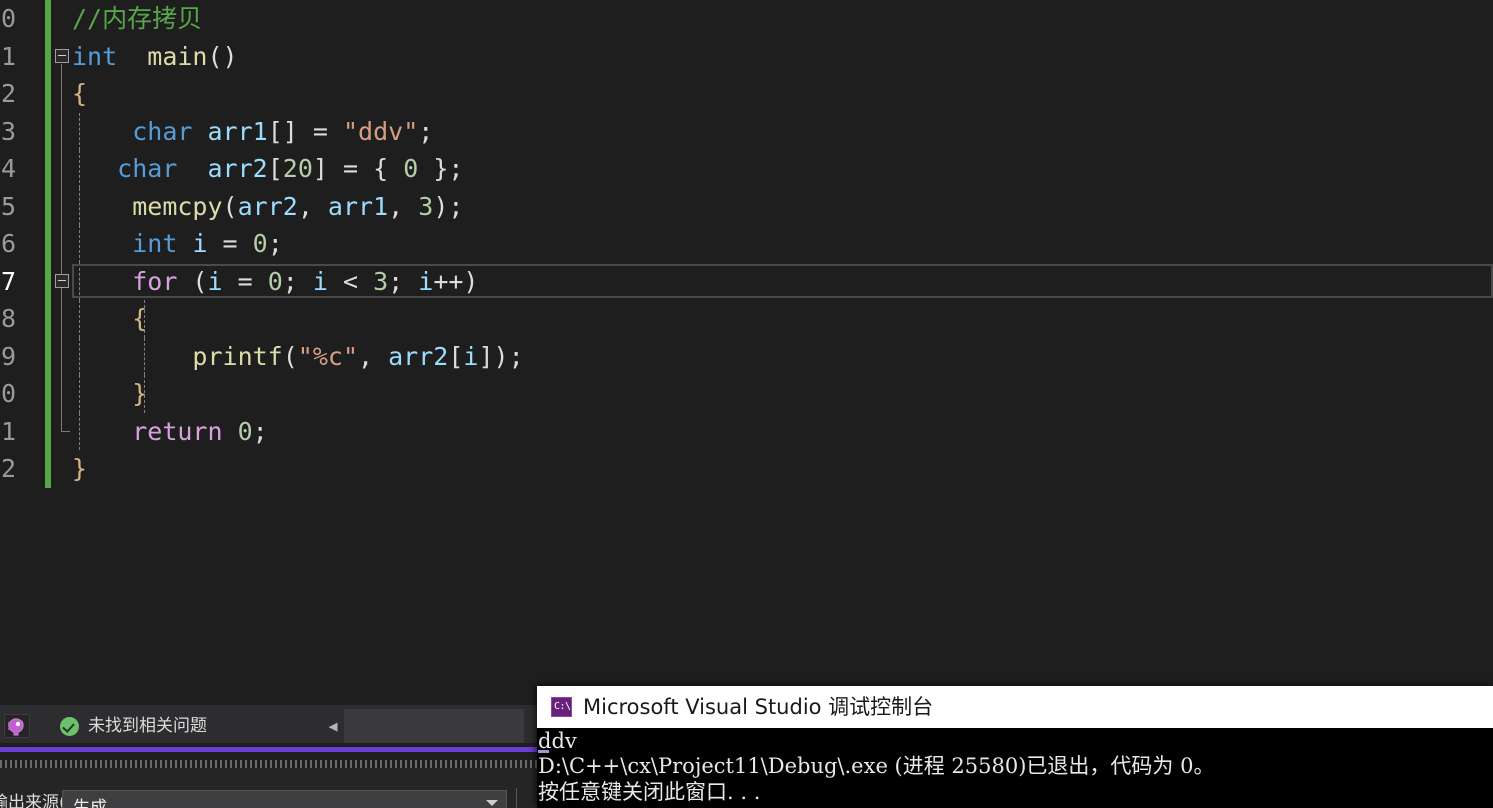 The height and width of the screenshot is (808, 1493). Describe the element at coordinates (746, 469) in the screenshot. I see `code-line: 2}` at that location.